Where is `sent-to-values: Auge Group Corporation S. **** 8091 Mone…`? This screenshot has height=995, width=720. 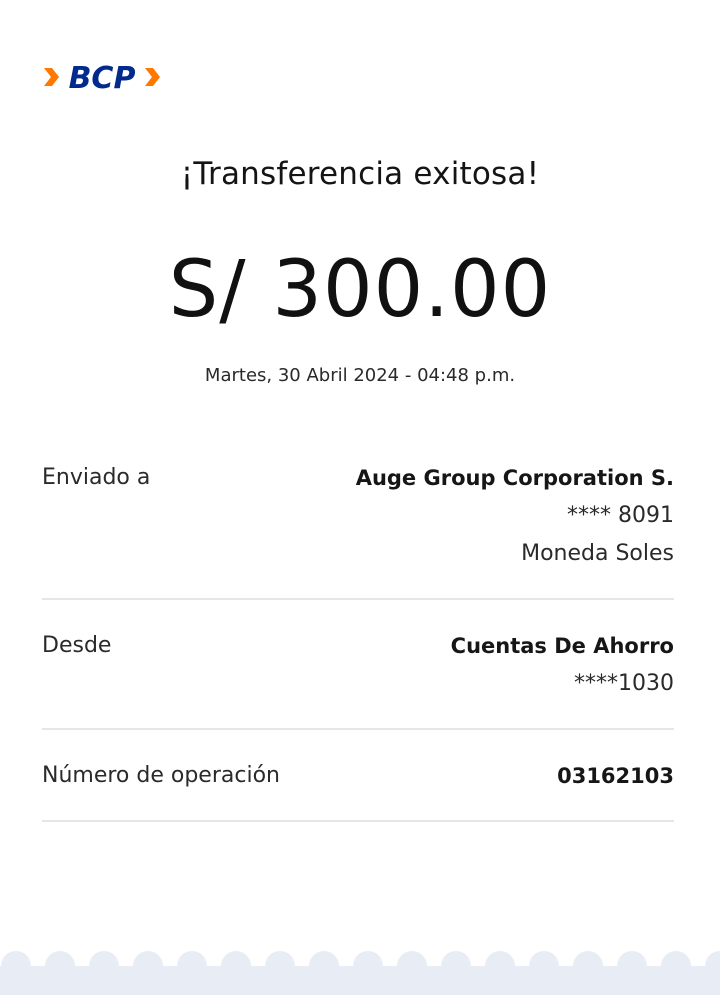
sent-to-values: Auge Group Corporation S. **** 8091 Mone… is located at coordinates (515, 522).